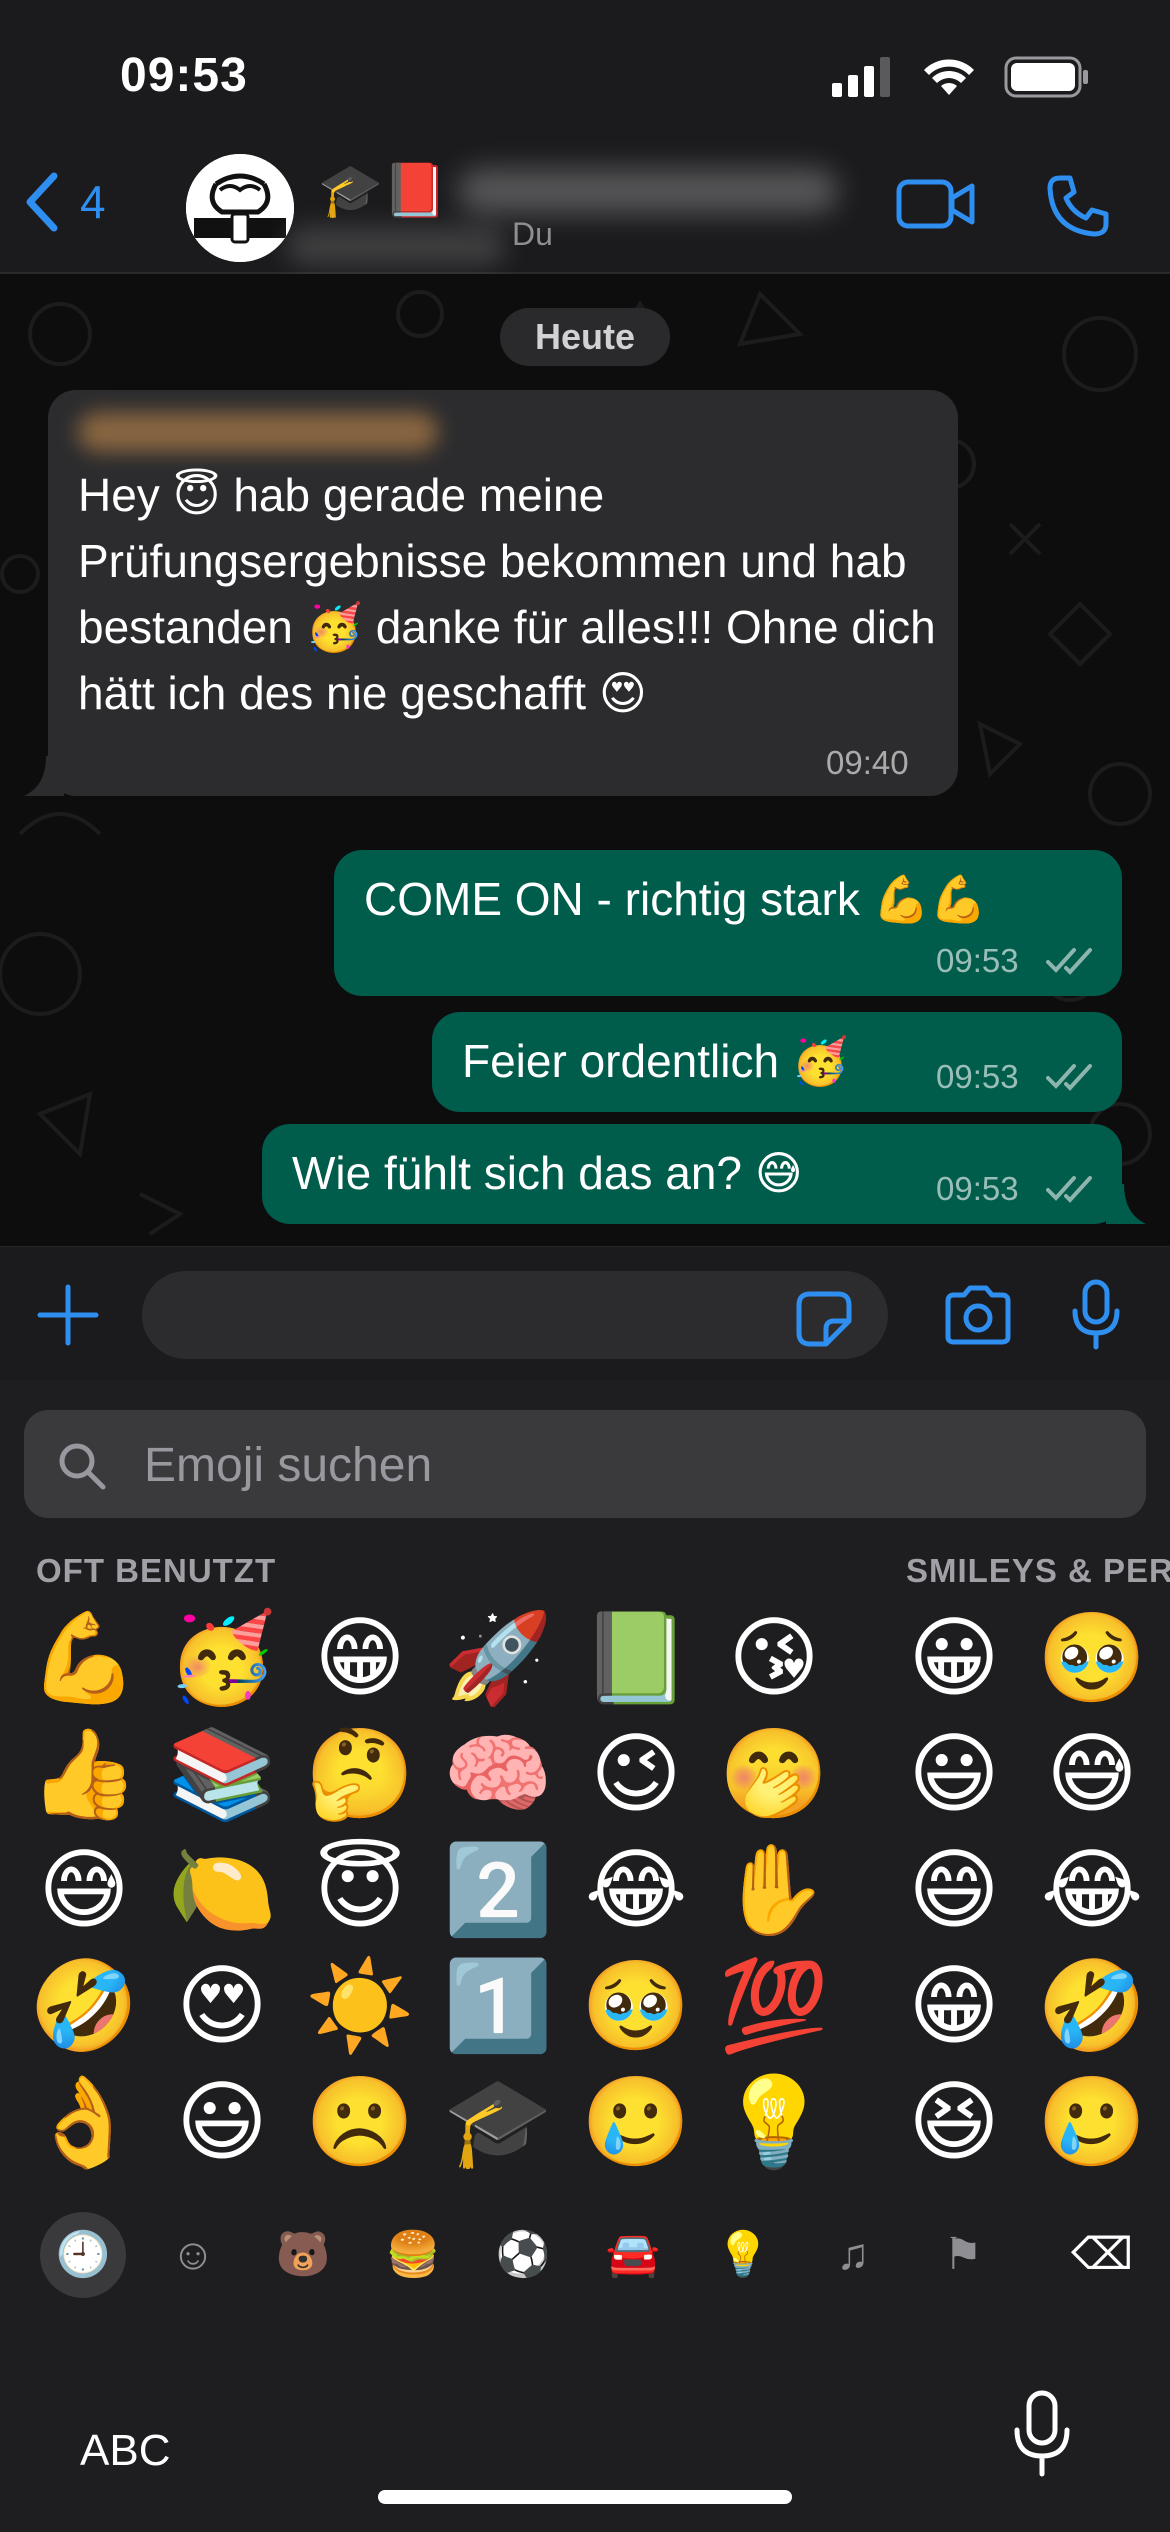 The height and width of the screenshot is (2532, 1170). Describe the element at coordinates (222, 1774) in the screenshot. I see `emoji-key: 📚` at that location.